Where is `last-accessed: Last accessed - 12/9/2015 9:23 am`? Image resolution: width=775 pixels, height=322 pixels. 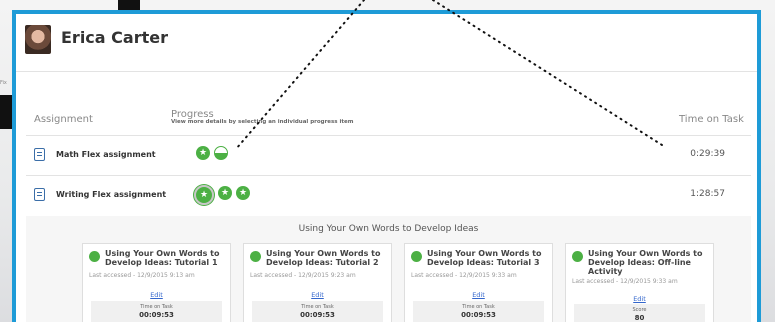 last-accessed: Last accessed - 12/9/2015 9:23 am is located at coordinates (303, 275).